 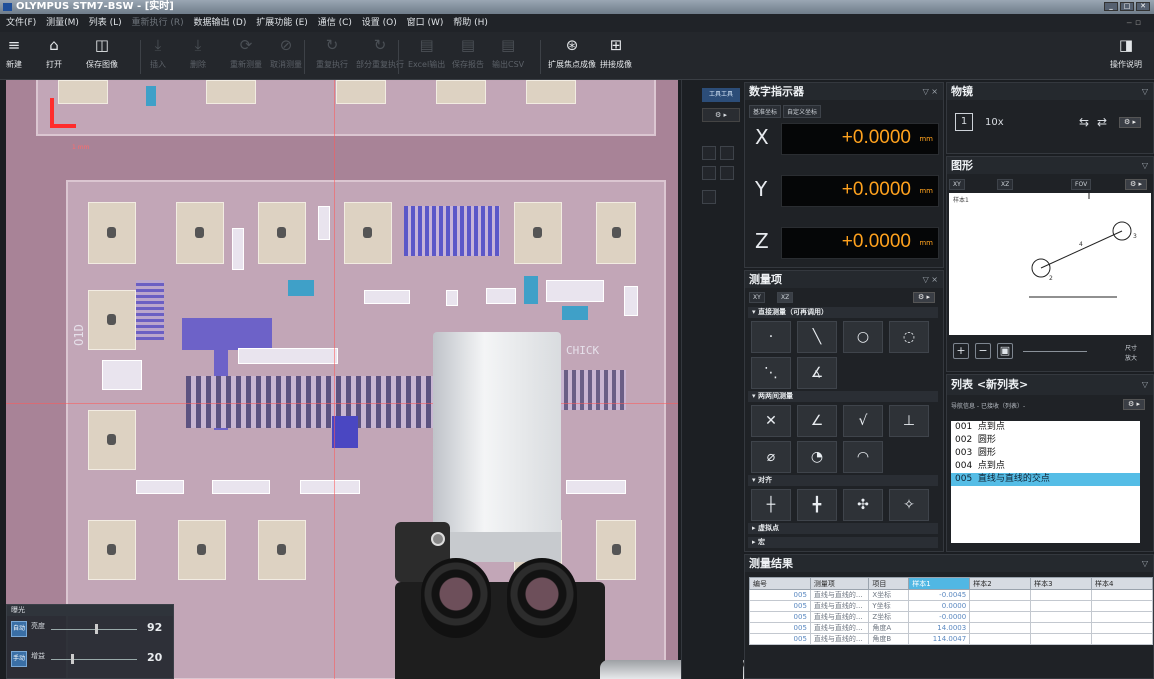 I want to click on toolbar-button-stitching: ⊞ 拼接成像, so click(x=616, y=57).